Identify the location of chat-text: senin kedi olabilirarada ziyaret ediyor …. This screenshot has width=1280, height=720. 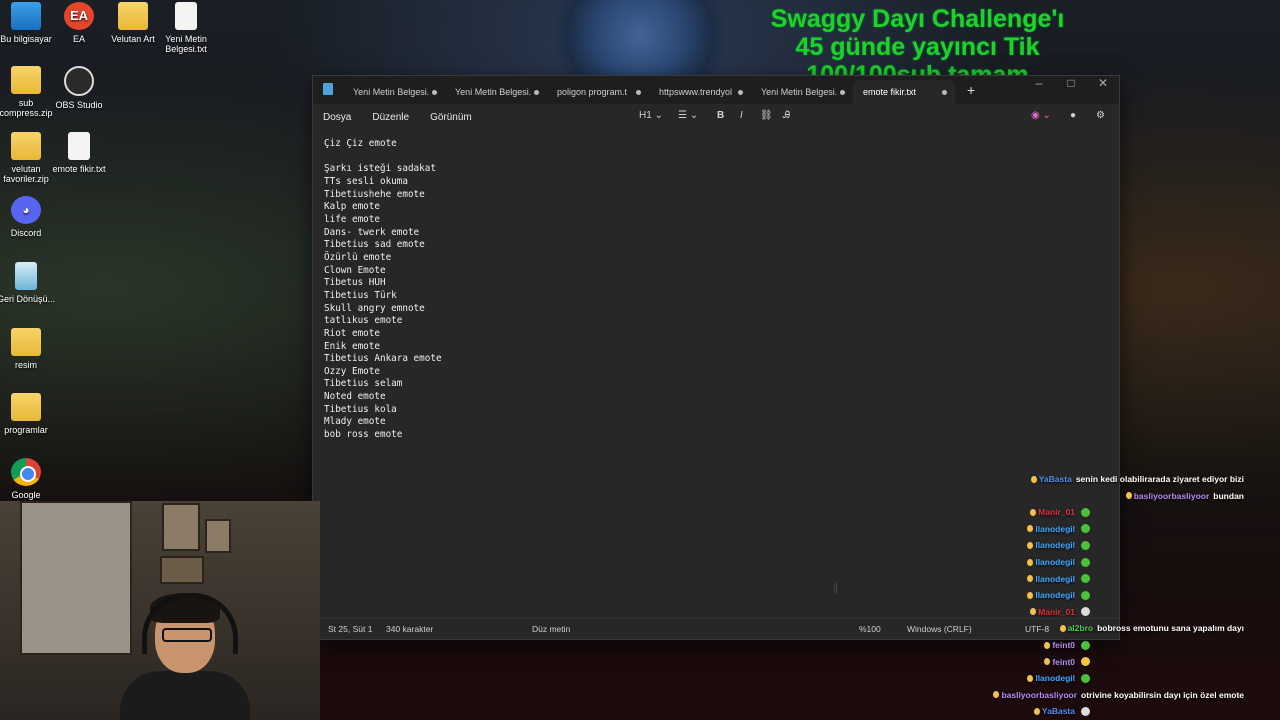
(1159, 479).